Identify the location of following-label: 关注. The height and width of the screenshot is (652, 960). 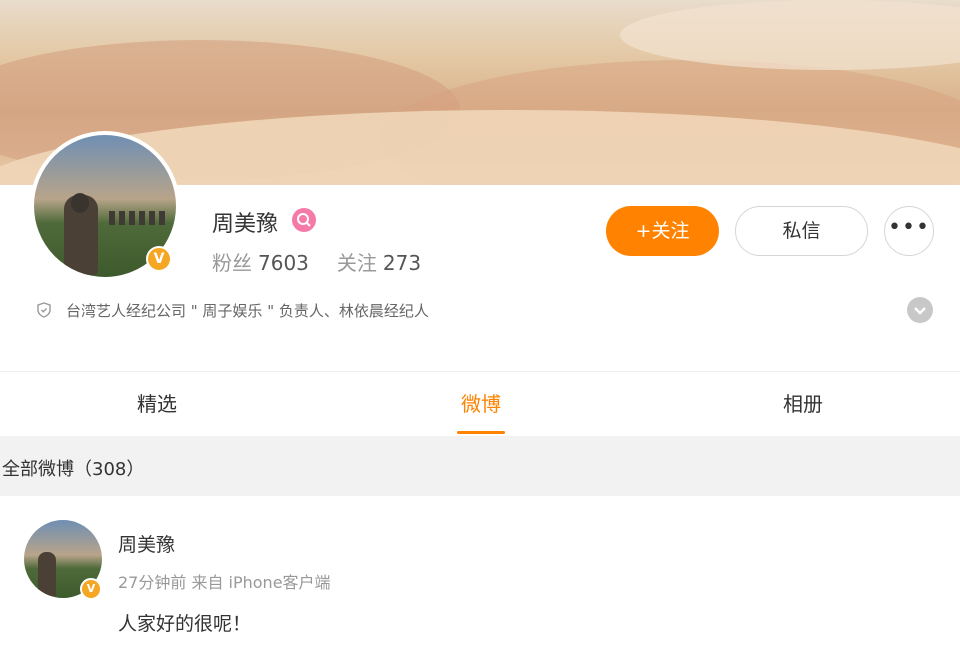
(357, 263).